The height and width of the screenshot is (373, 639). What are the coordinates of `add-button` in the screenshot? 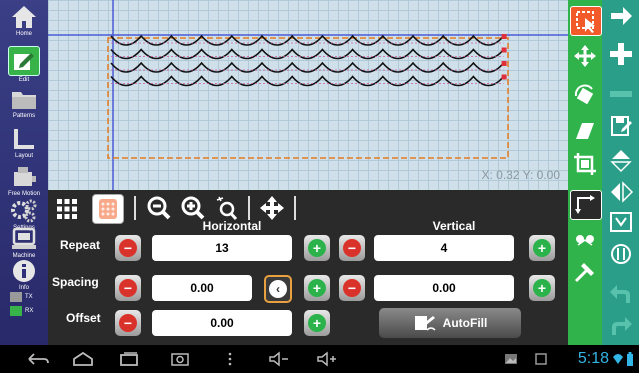 It's located at (621, 54).